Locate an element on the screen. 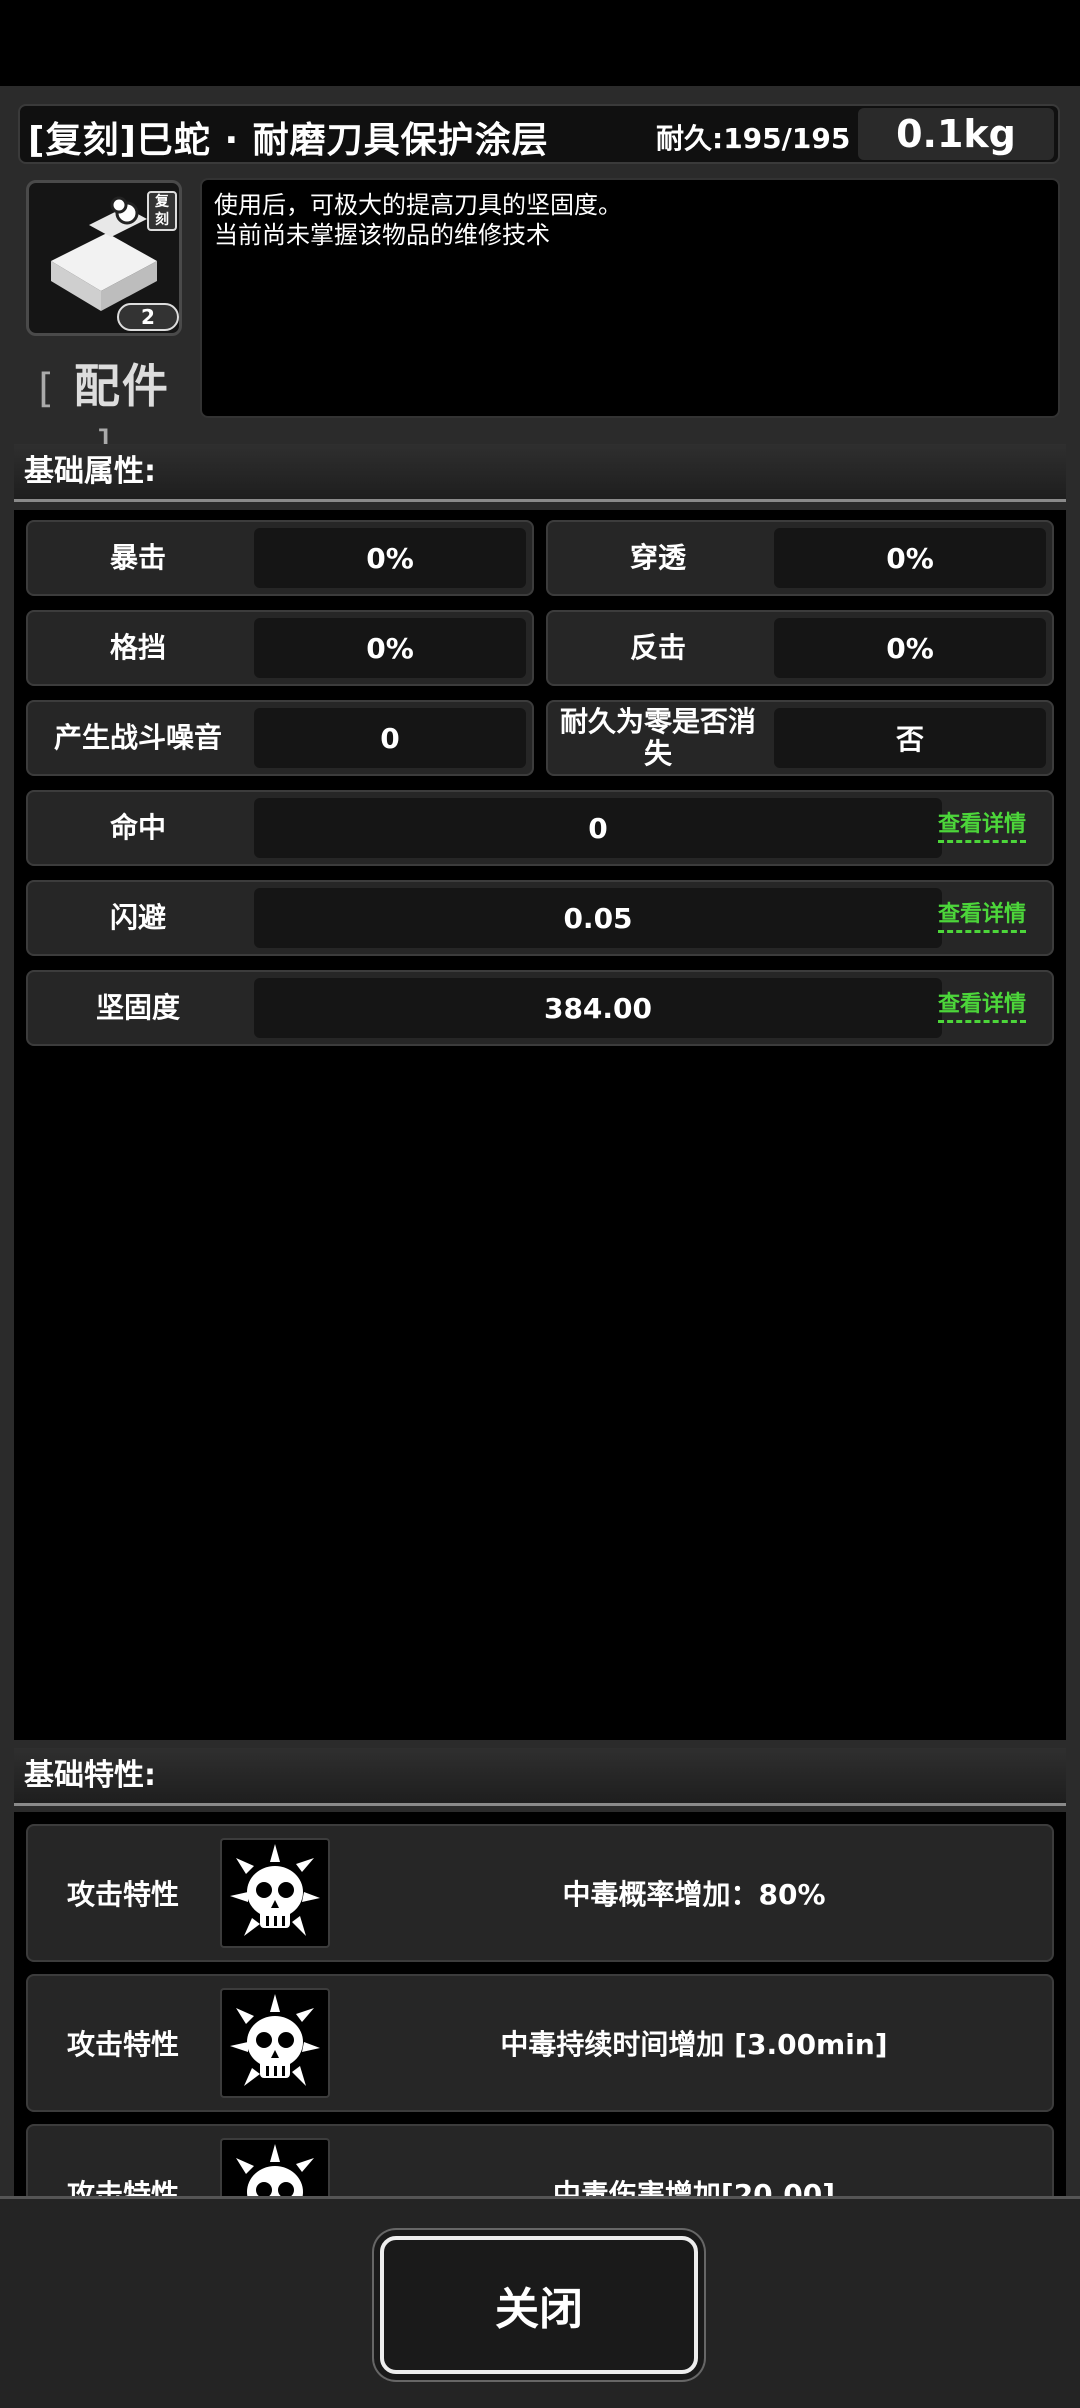 Image resolution: width=1080 pixels, height=2408 pixels. attr-row-hit: 命中 0 查看详情 is located at coordinates (540, 828).